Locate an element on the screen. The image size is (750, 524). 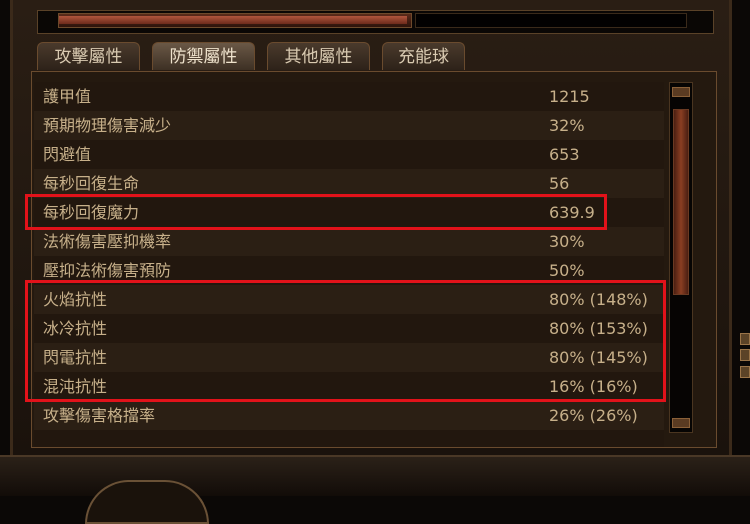
tab-charges: 充能球 is located at coordinates (423, 56).